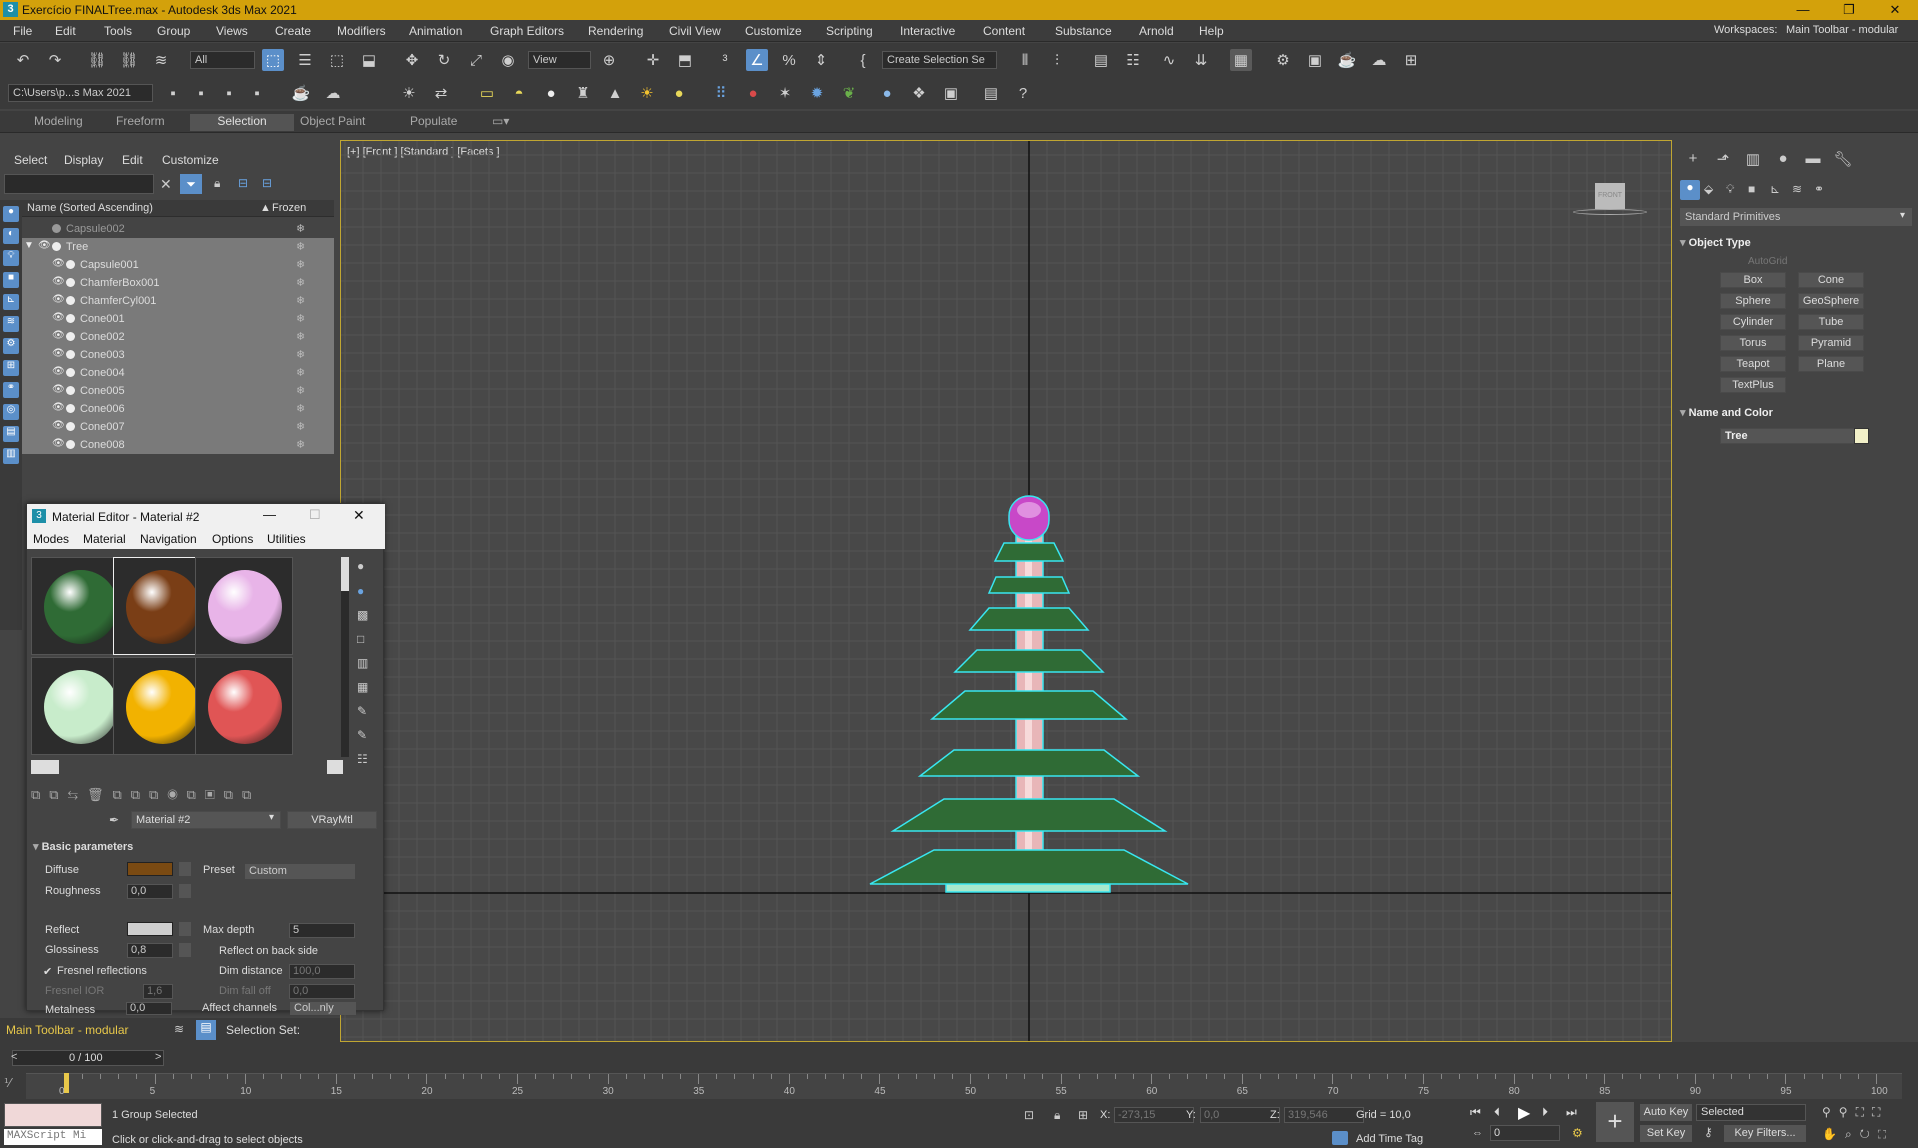 This screenshot has width=1918, height=1148. What do you see at coordinates (435, 31) in the screenshot?
I see `menu-animation: Animation` at bounding box center [435, 31].